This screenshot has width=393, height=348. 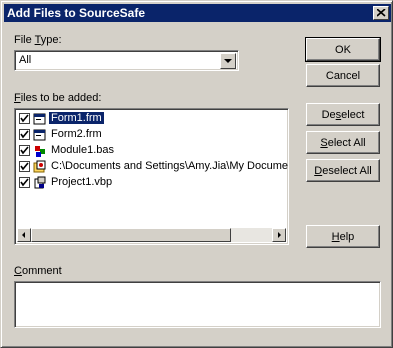 I want to click on select-all-button: Select All, so click(x=343, y=142).